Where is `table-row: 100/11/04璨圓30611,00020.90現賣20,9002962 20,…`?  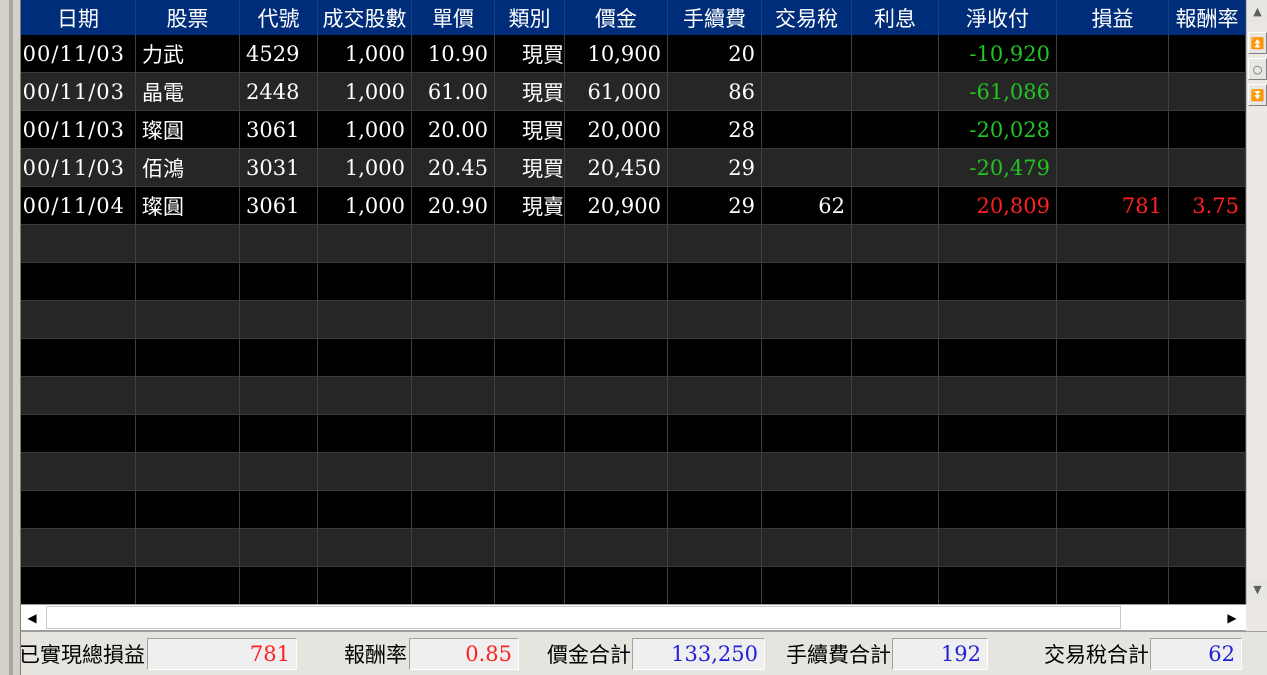 table-row: 100/11/04璨圓30611,00020.90現賣20,9002962 20,… is located at coordinates (633, 206).